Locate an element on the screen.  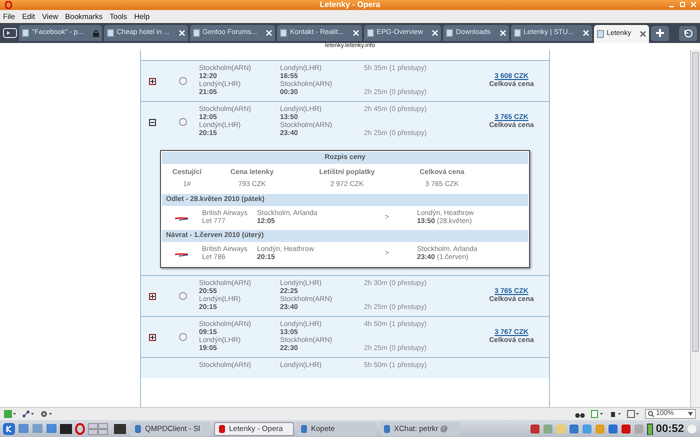
battery-icon is located at coordinates (649, 428).